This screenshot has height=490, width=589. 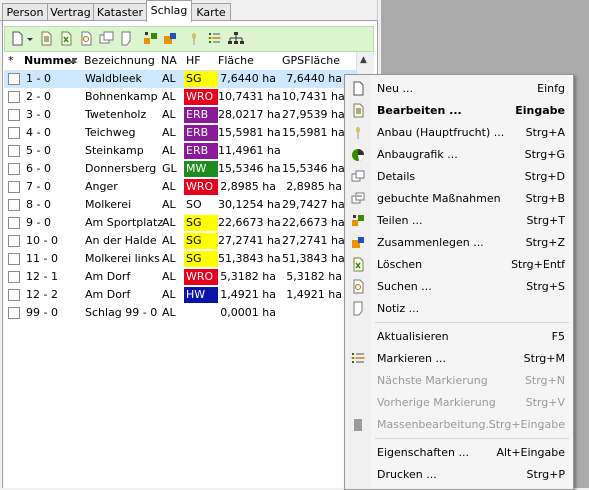 I want to click on table-row: 2 - 0 Bohnenkamp AL WRO 10,7431 ha 10,7431 ha, so click(x=180, y=97).